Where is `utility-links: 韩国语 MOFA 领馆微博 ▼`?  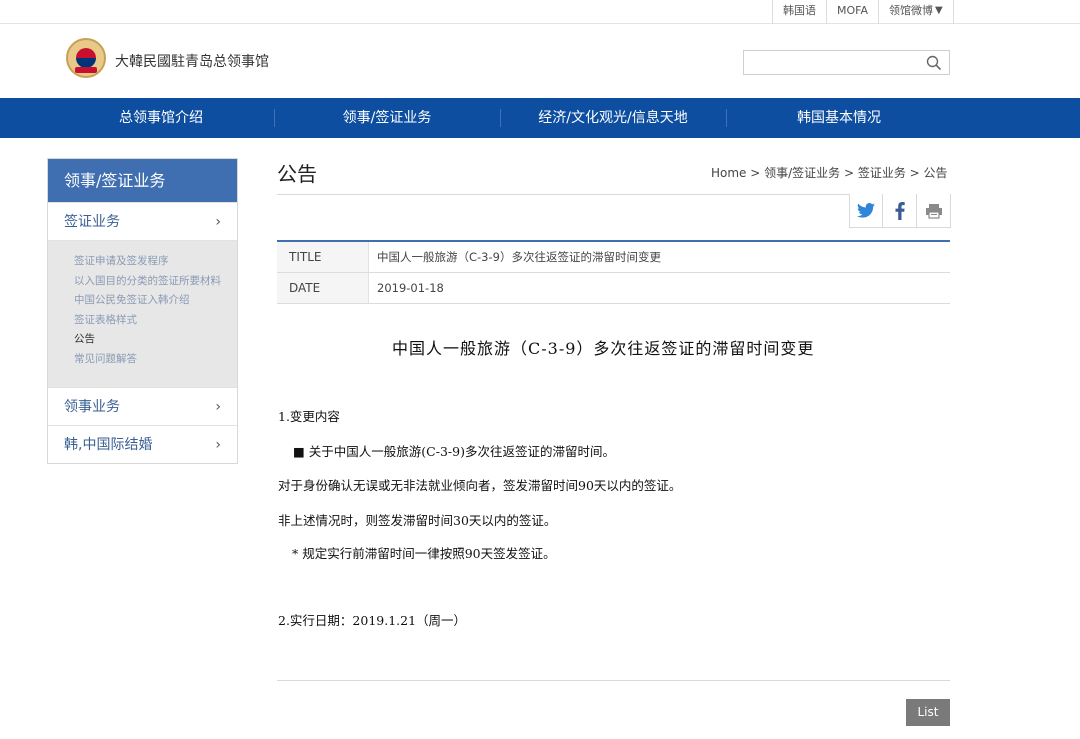
utility-links: 韩国语 MOFA 领馆微博 ▼ is located at coordinates (863, 12).